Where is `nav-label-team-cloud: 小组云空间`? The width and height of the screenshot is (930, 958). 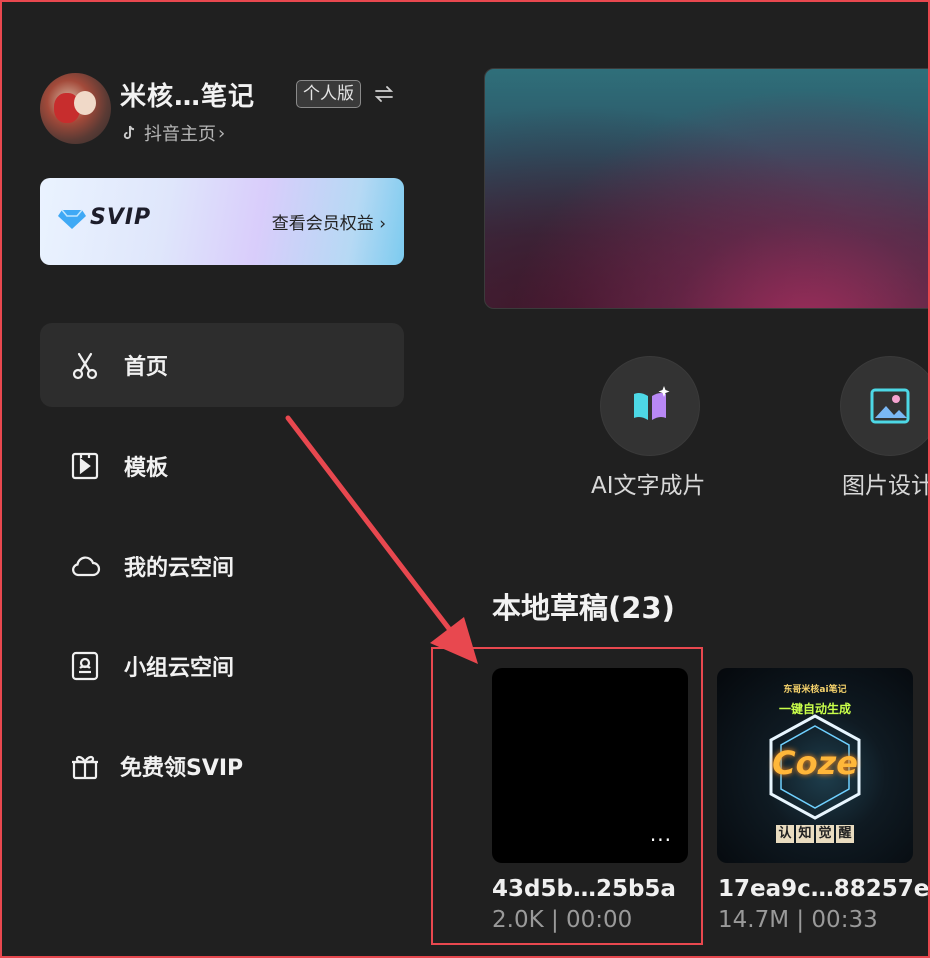
nav-label-team-cloud: 小组云空间 is located at coordinates (179, 668).